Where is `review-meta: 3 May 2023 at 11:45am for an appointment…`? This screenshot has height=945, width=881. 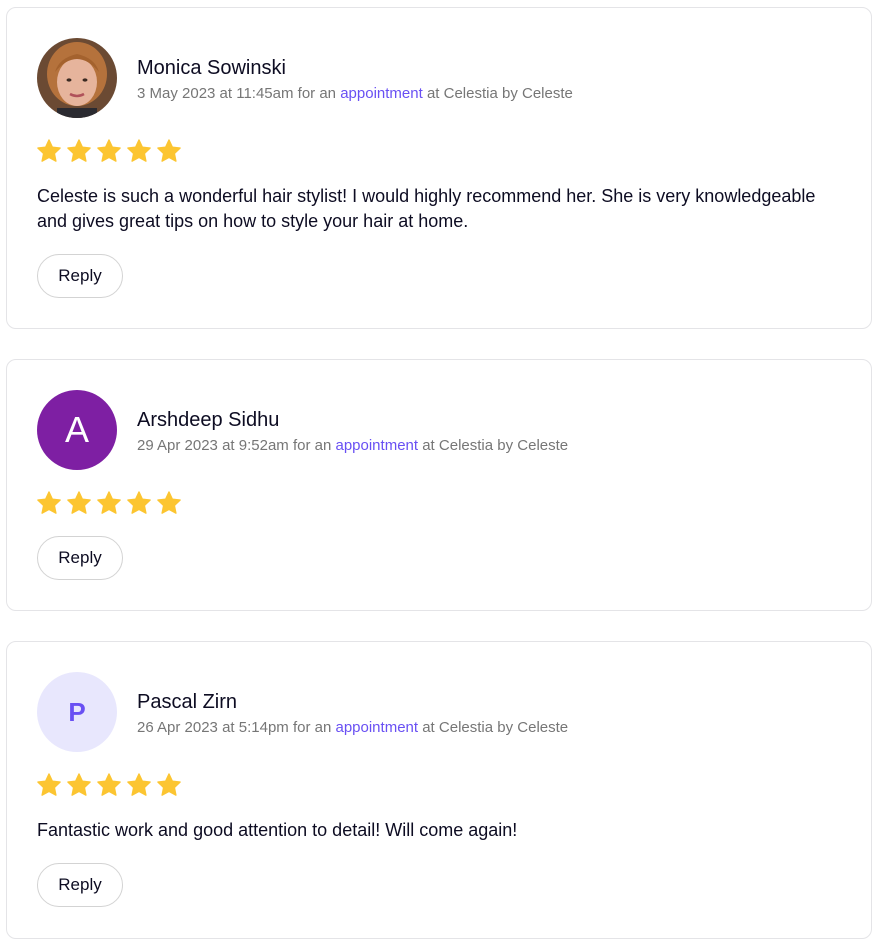
review-meta: 3 May 2023 at 11:45am for an appointment… is located at coordinates (355, 94).